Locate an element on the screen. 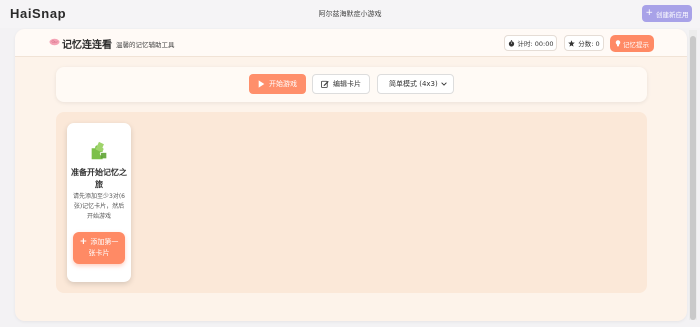  app-subtitle: 温馨的记忆辅助工具 is located at coordinates (145, 45).